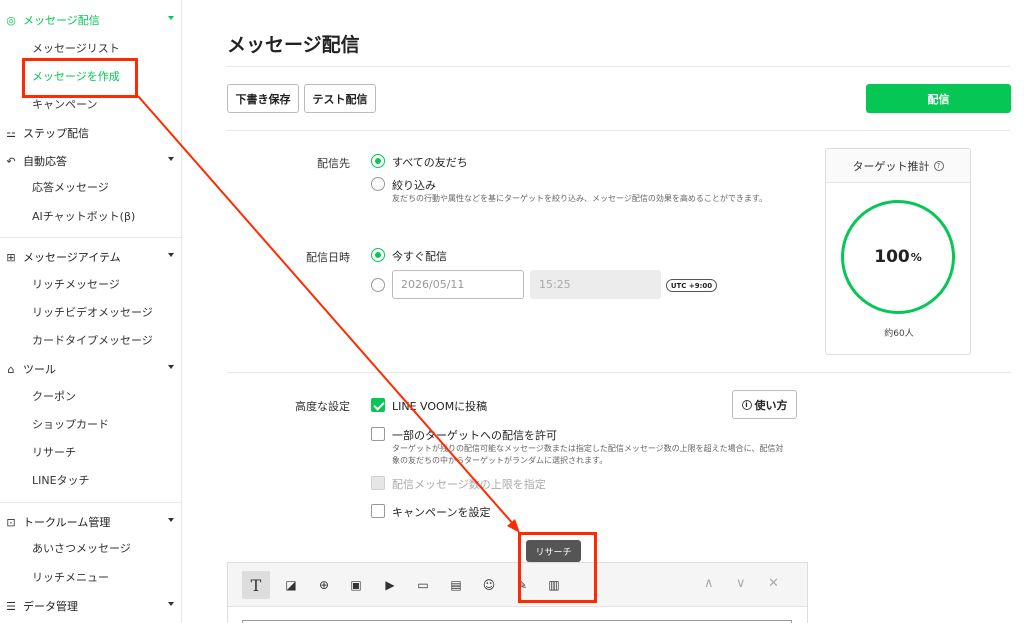  What do you see at coordinates (773, 583) in the screenshot?
I see `close-icon: ✕` at bounding box center [773, 583].